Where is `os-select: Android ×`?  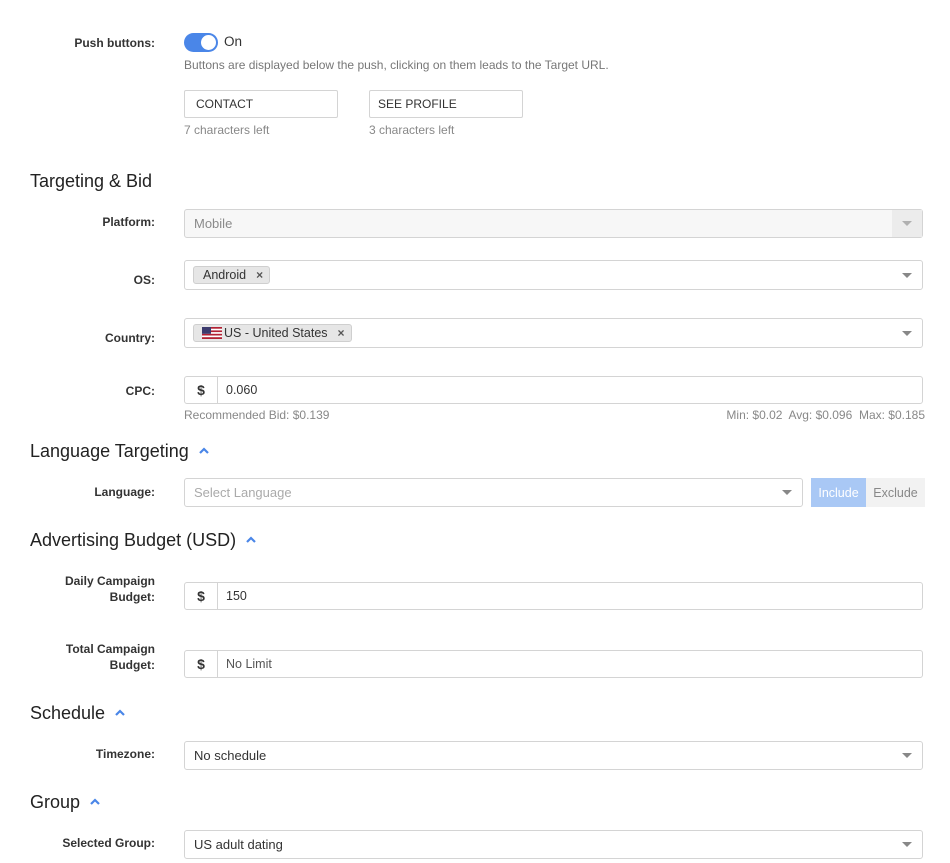 os-select: Android × is located at coordinates (553, 275).